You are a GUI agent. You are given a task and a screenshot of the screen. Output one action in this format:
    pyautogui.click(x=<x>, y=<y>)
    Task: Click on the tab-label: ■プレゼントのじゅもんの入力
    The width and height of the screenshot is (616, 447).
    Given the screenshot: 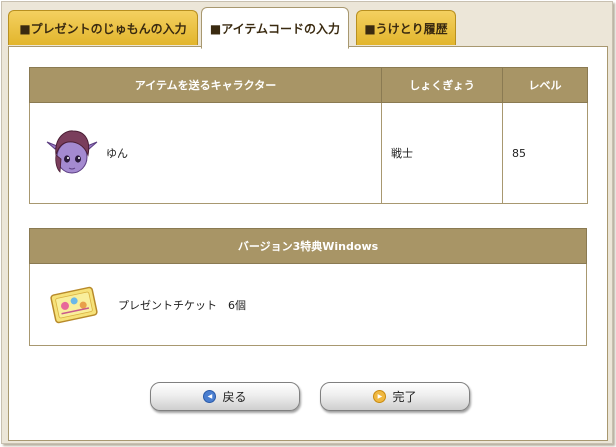 What is the action you would take?
    pyautogui.click(x=103, y=28)
    